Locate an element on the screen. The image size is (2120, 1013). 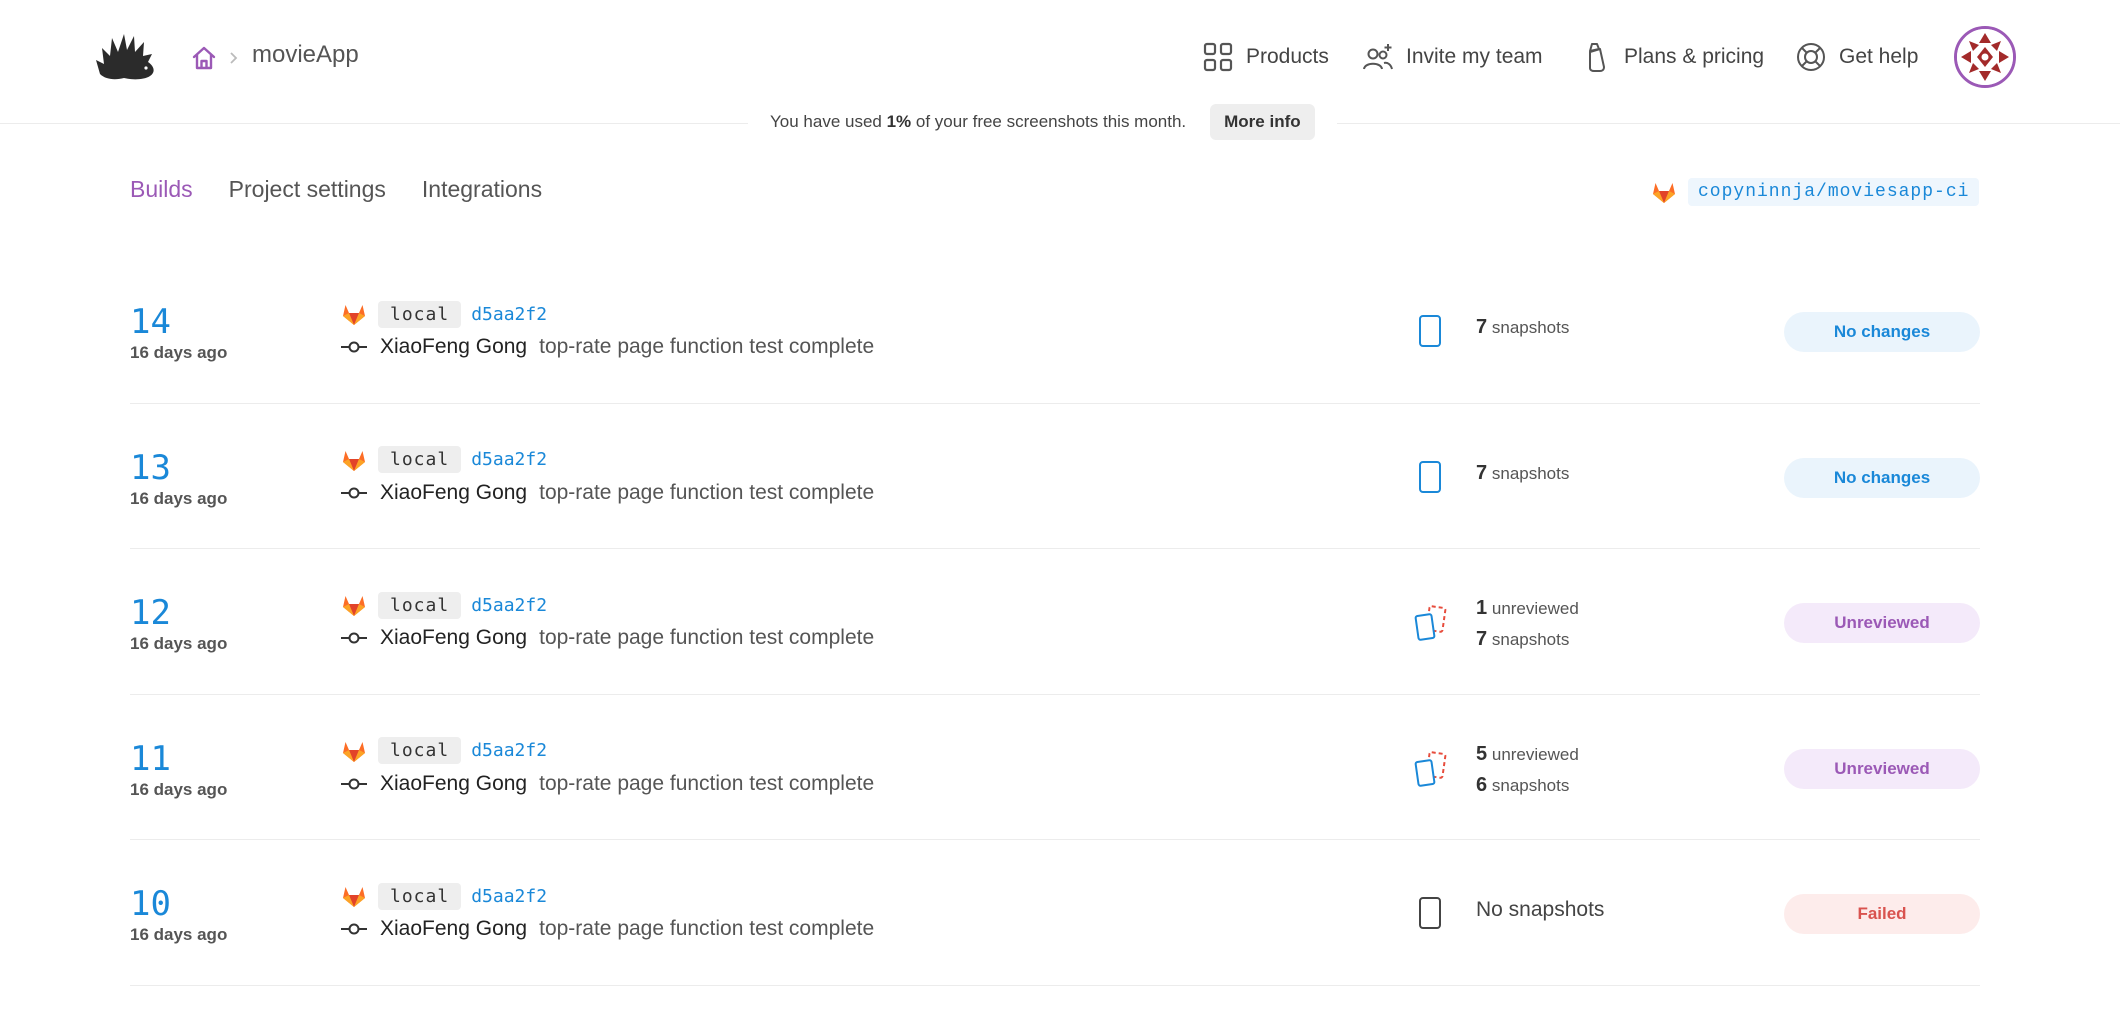
snapshot-info: 5 unreviewed 6 snapshots is located at coordinates (1527, 770).